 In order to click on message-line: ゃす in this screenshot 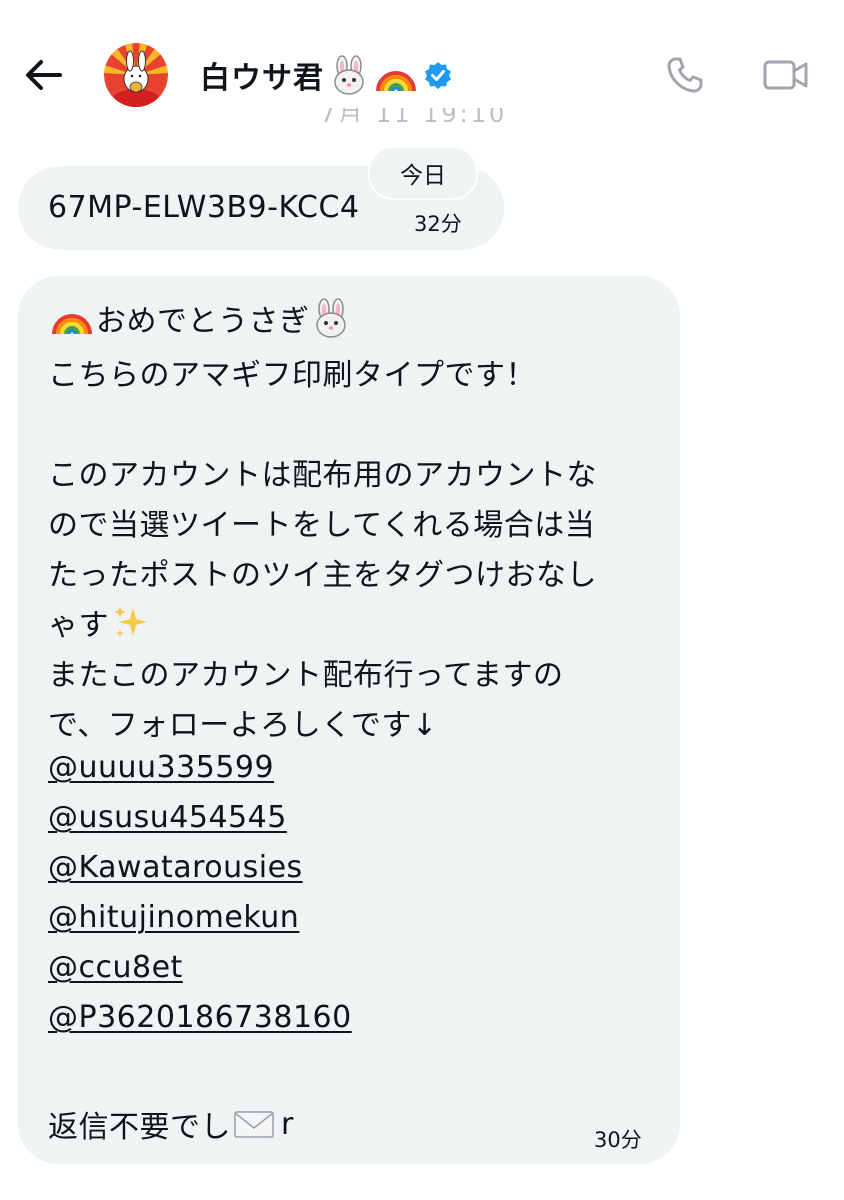, I will do `click(100, 622)`.